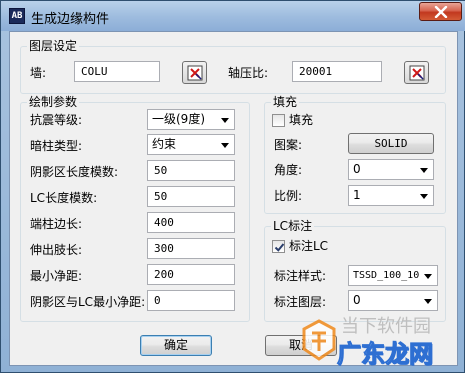  What do you see at coordinates (191, 144) in the screenshot?
I see `hidden-column-select: 约束` at bounding box center [191, 144].